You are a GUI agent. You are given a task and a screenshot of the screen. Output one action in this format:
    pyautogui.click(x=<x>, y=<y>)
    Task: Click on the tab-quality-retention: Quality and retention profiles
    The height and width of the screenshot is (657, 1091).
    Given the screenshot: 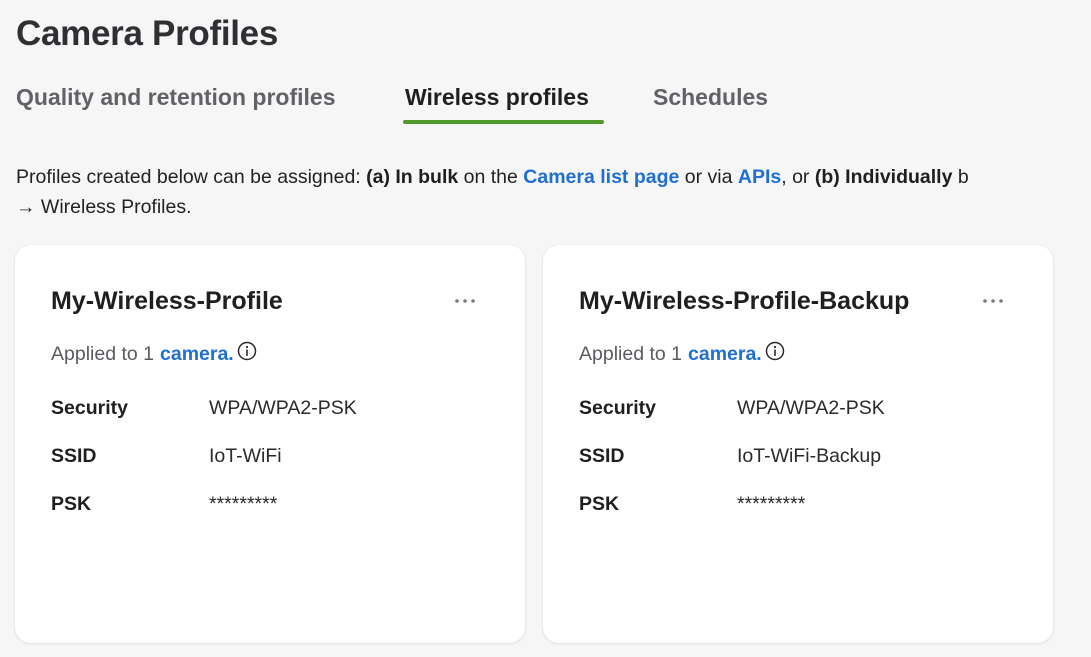 What is the action you would take?
    pyautogui.click(x=175, y=102)
    